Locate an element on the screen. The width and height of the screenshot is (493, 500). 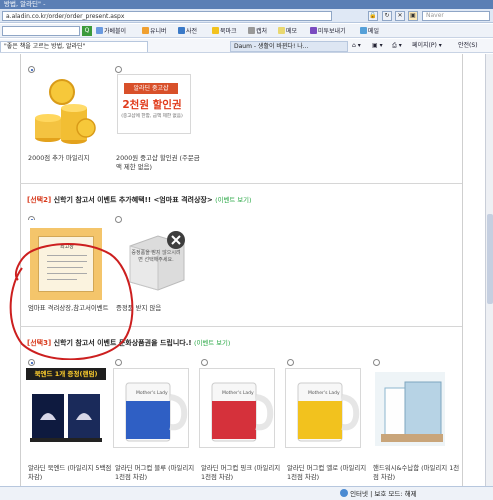
caption-handwash: 핸드워시&수납함 (마일리지 1천점 차감) is located at coordinates (416, 472).